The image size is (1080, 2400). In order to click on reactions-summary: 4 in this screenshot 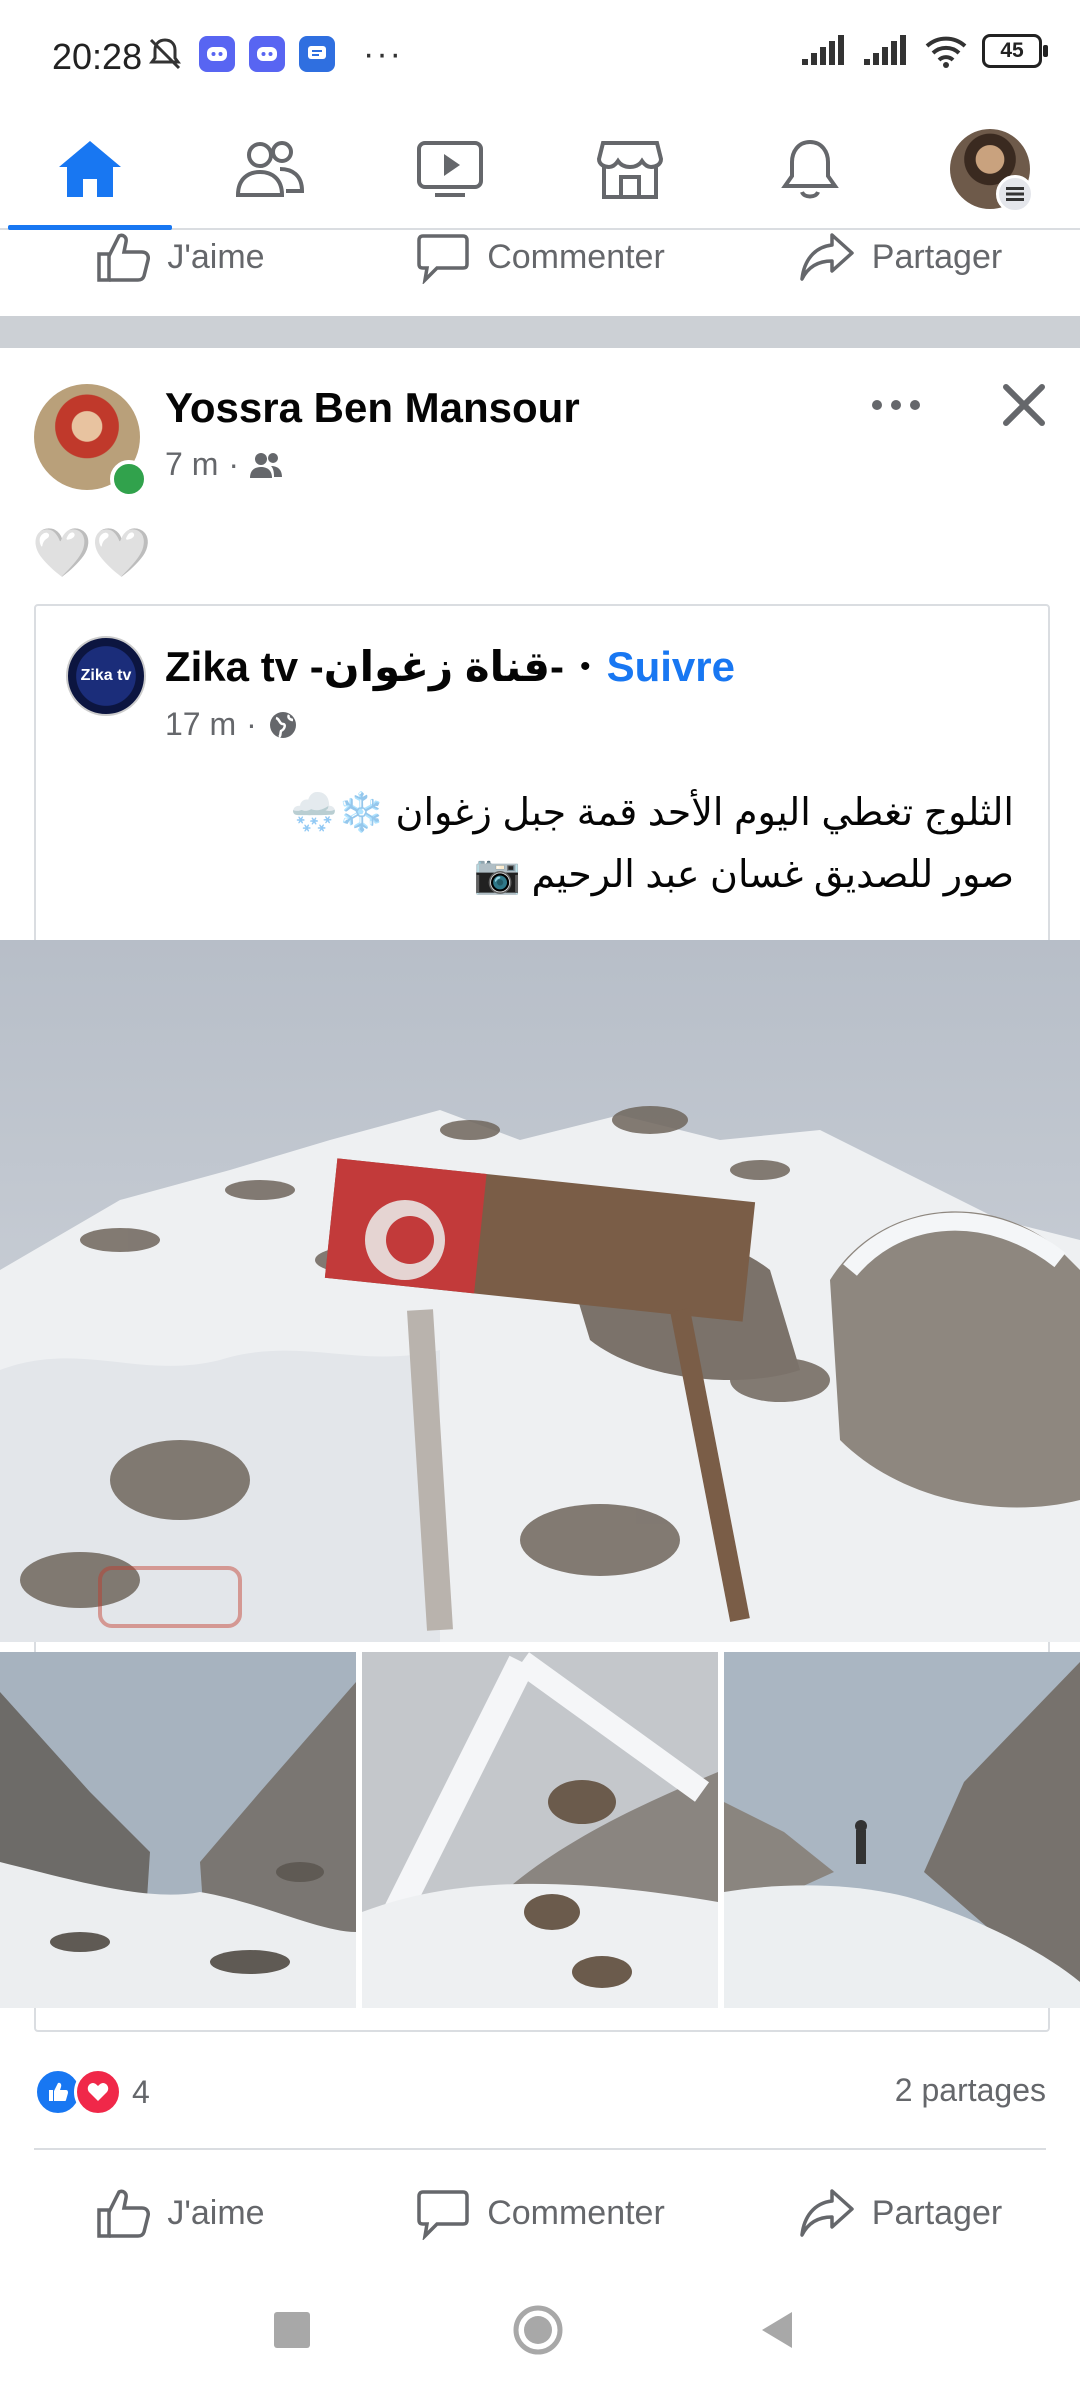, I will do `click(92, 2092)`.